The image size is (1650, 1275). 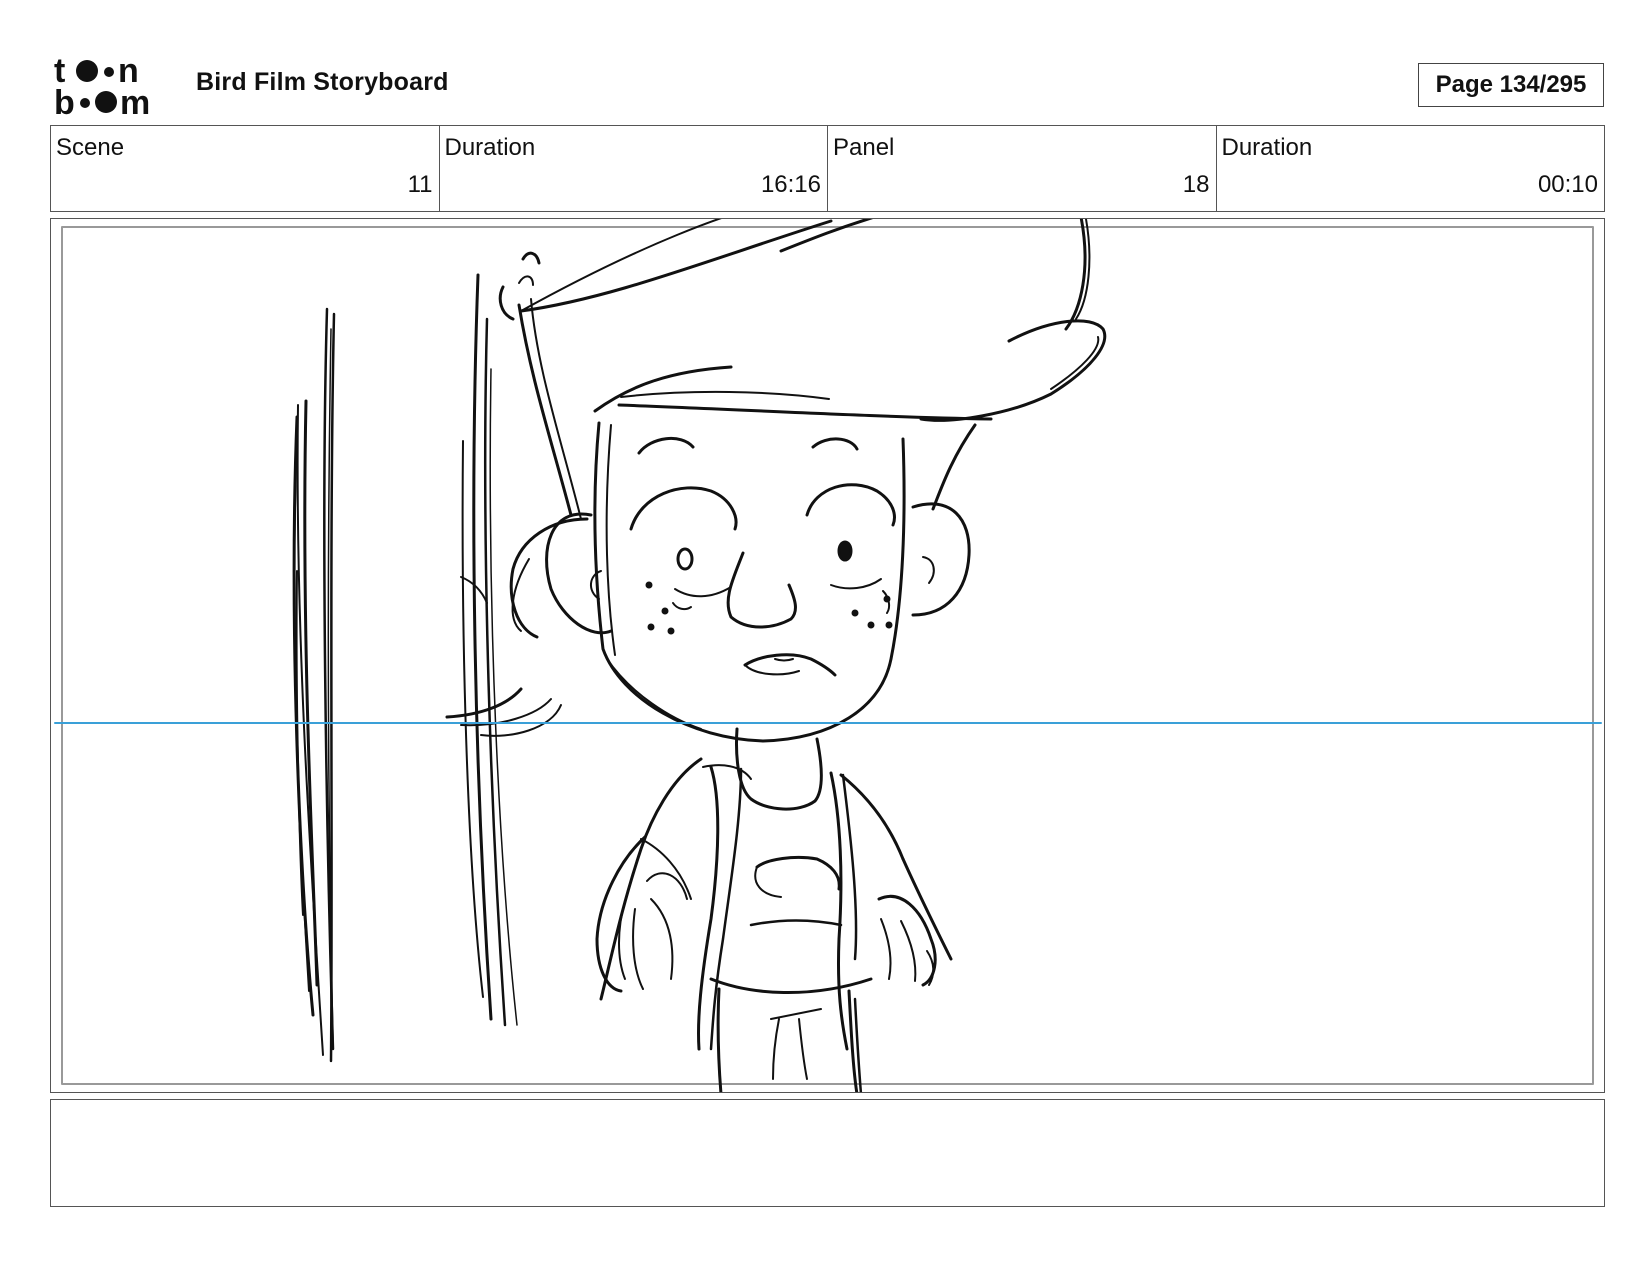 I want to click on right-ear, so click(x=941, y=559).